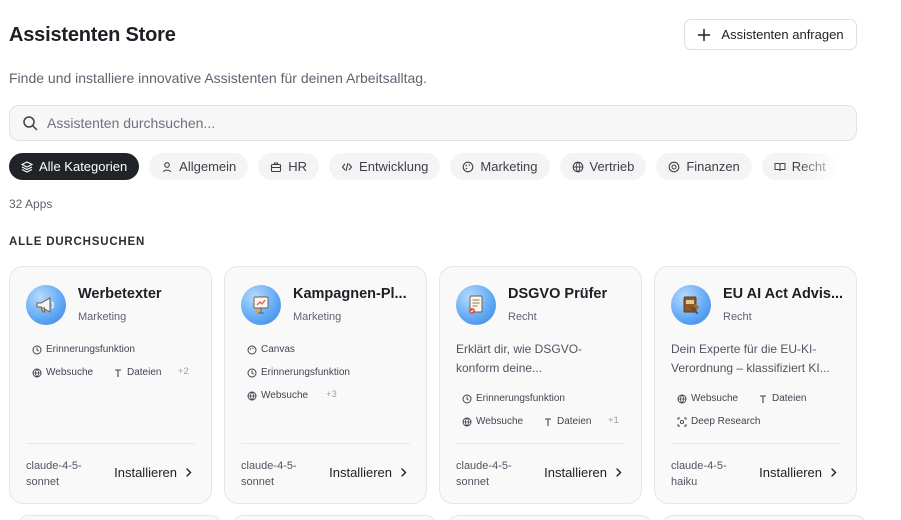 The width and height of the screenshot is (901, 520). Describe the element at coordinates (613, 420) in the screenshot. I see `more-features-count: +1` at that location.